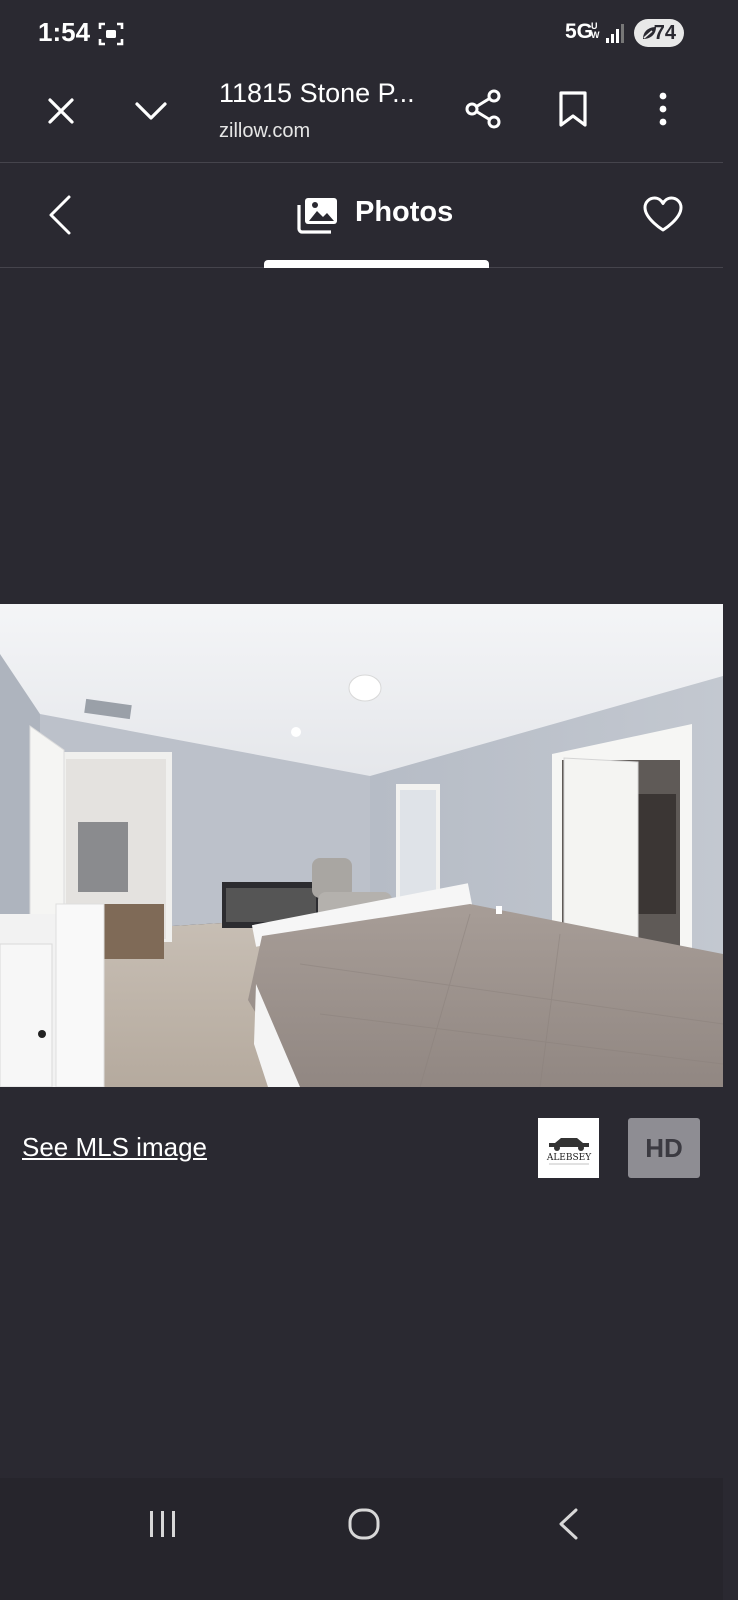 The image size is (738, 1600). Describe the element at coordinates (317, 216) in the screenshot. I see `photos-icon` at that location.